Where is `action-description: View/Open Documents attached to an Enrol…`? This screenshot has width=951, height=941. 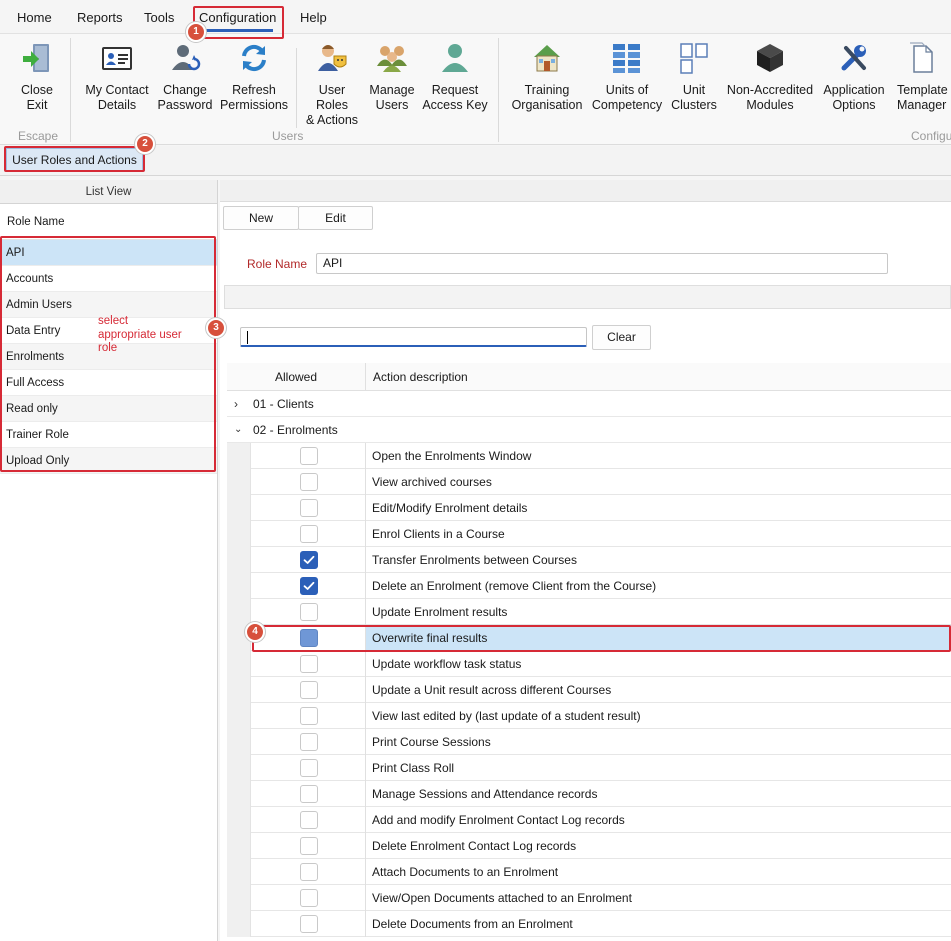 action-description: View/Open Documents attached to an Enrol… is located at coordinates (502, 898).